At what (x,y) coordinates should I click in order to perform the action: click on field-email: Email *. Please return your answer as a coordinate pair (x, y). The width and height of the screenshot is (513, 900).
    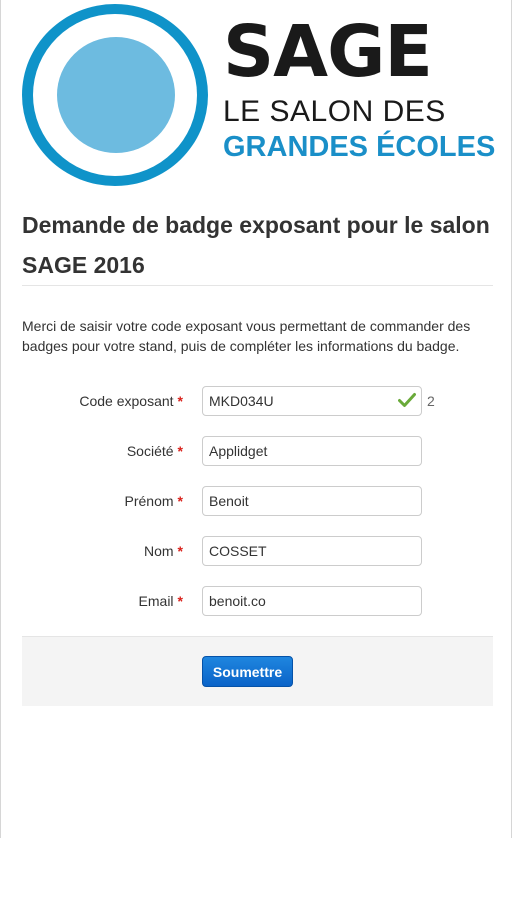
    Looking at the image, I should click on (257, 601).